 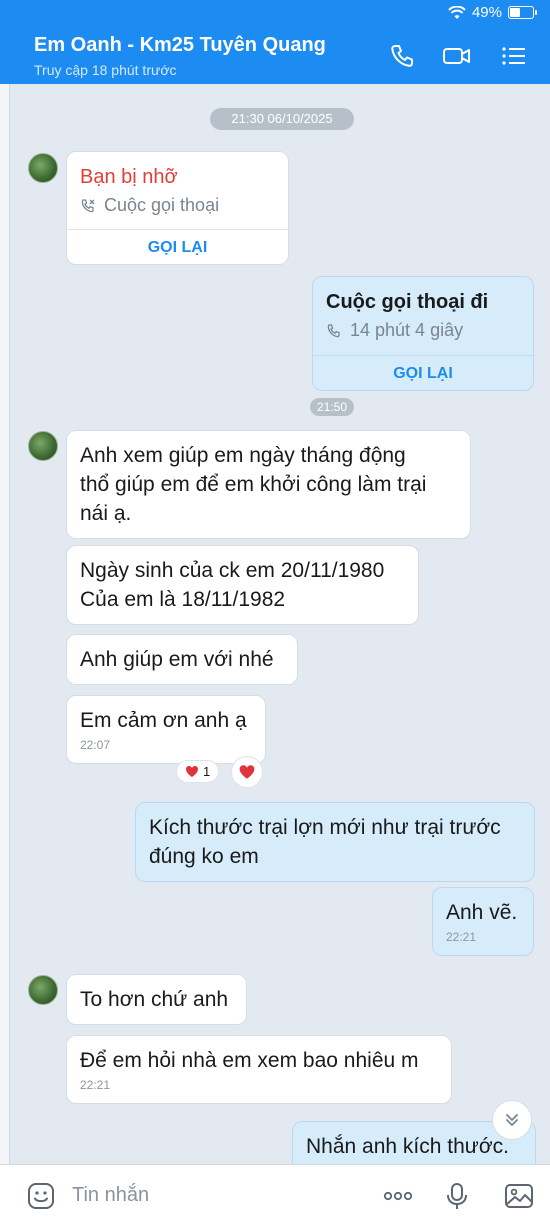 I want to click on outgoing-call-title: Cuộc gọi thoại đi, so click(x=407, y=302).